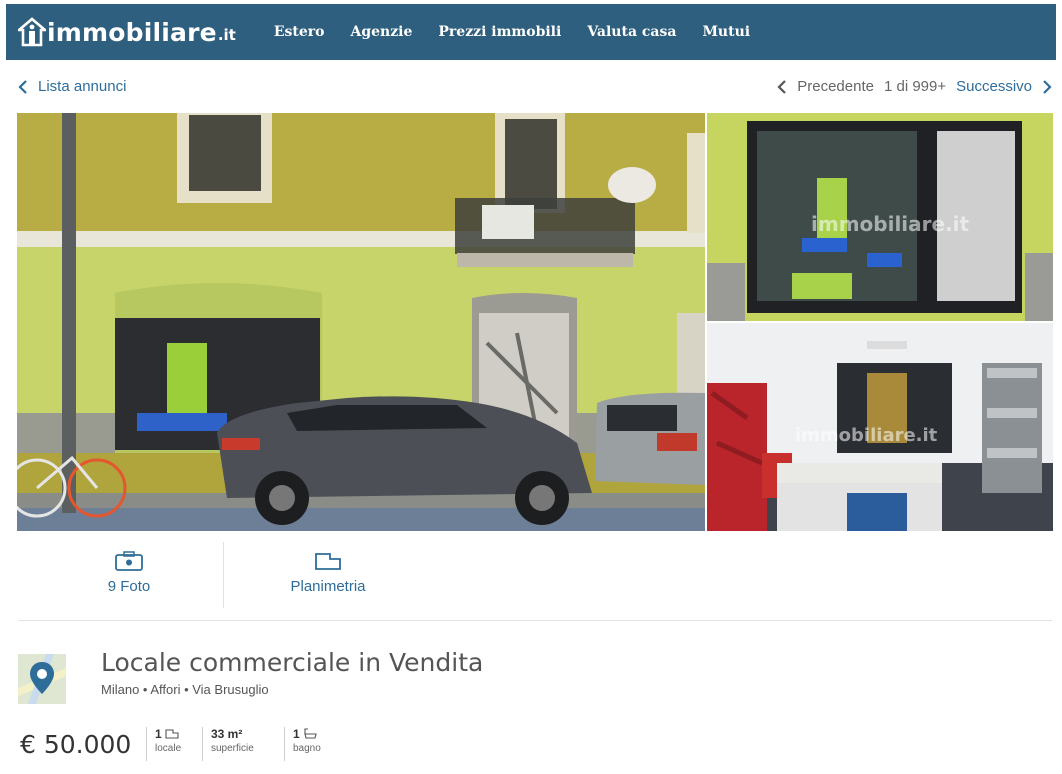 The width and height of the screenshot is (1062, 774). What do you see at coordinates (328, 586) in the screenshot?
I see `floorplan-label: Planimetria` at bounding box center [328, 586].